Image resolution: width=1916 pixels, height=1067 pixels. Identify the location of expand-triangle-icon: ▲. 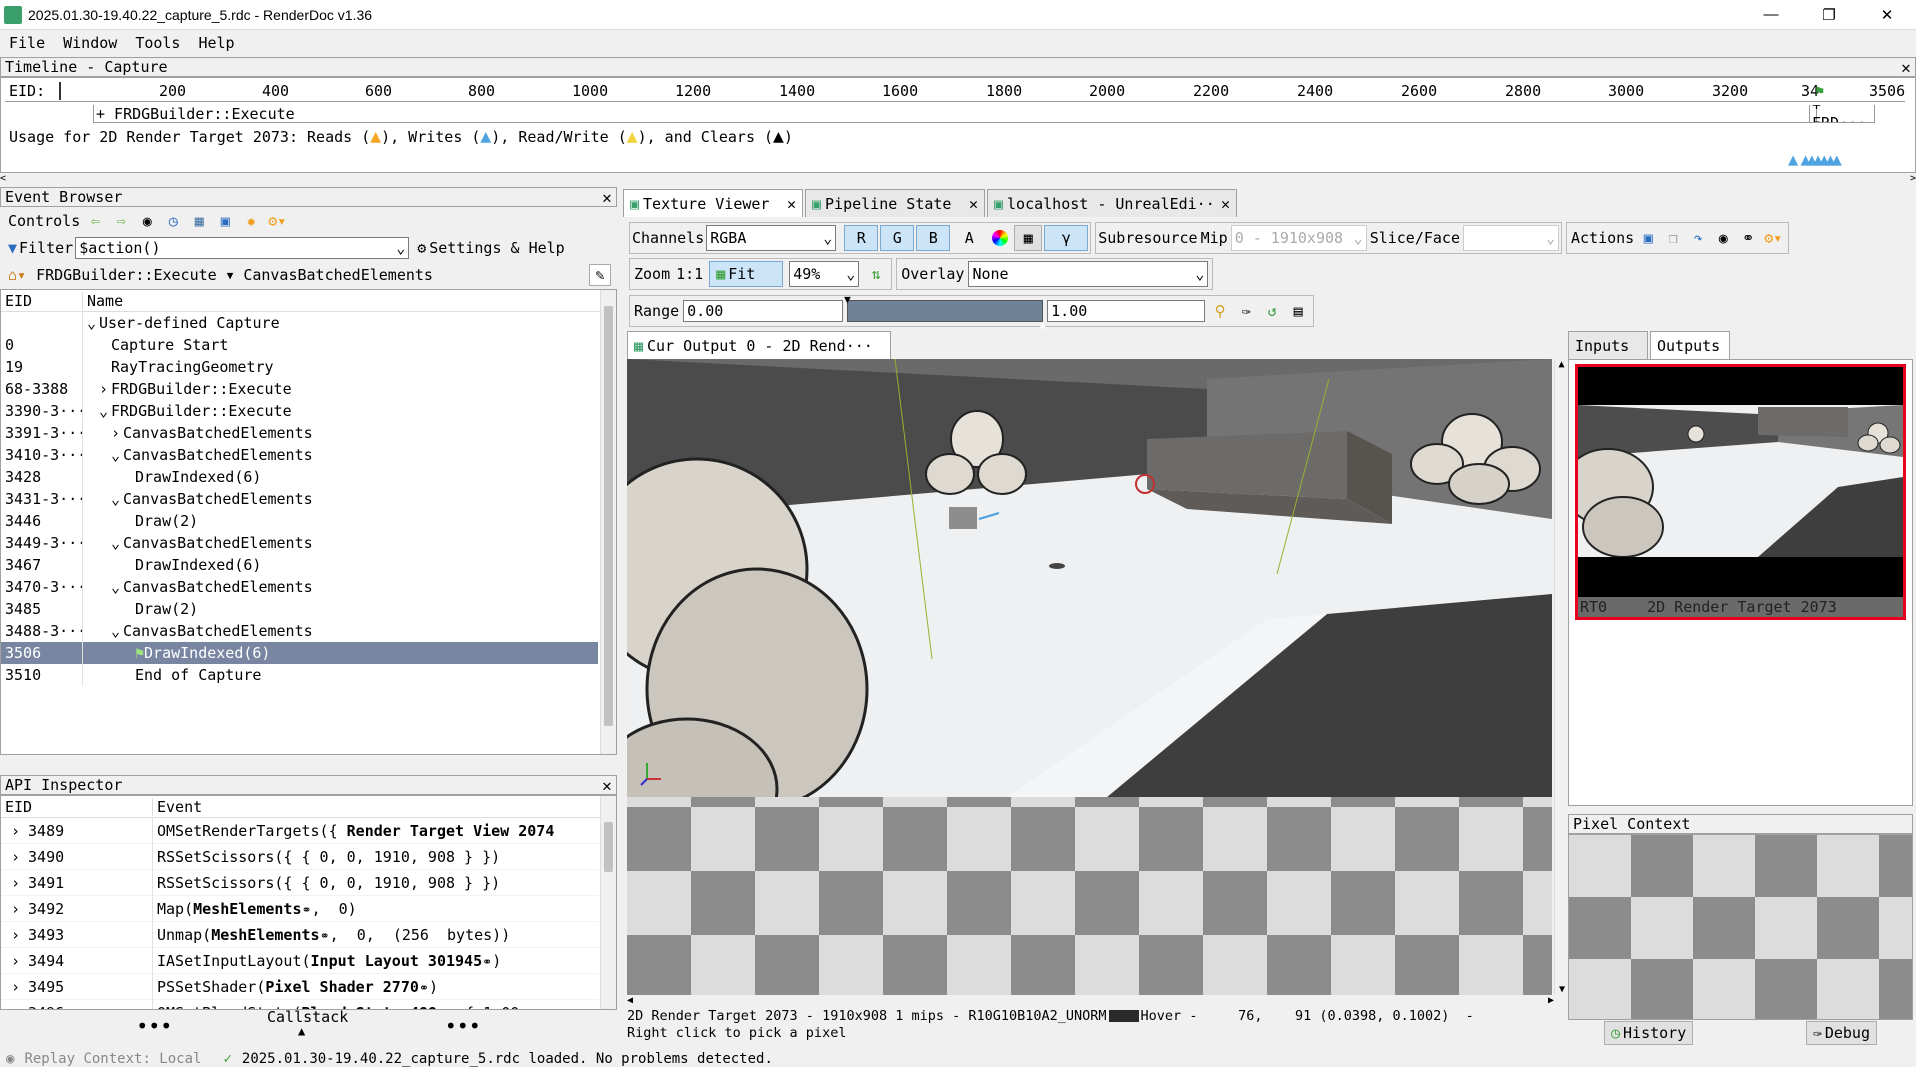
(301, 1031).